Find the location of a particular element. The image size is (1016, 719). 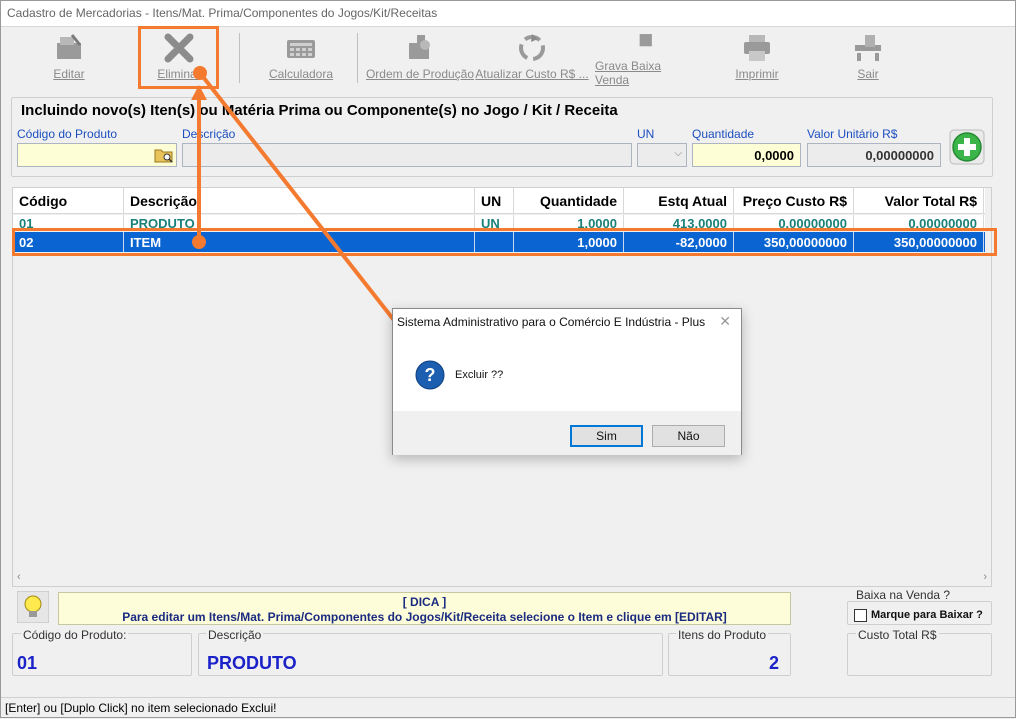

recycle-icon is located at coordinates (532, 47).